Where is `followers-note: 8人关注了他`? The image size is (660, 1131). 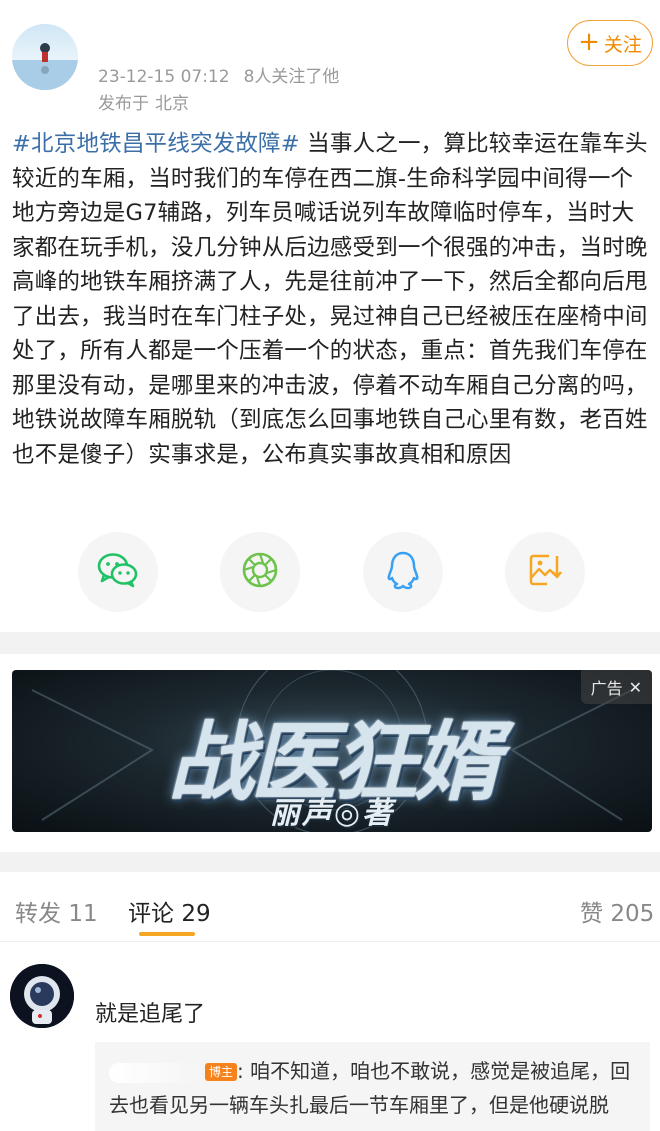 followers-note: 8人关注了他 is located at coordinates (291, 77).